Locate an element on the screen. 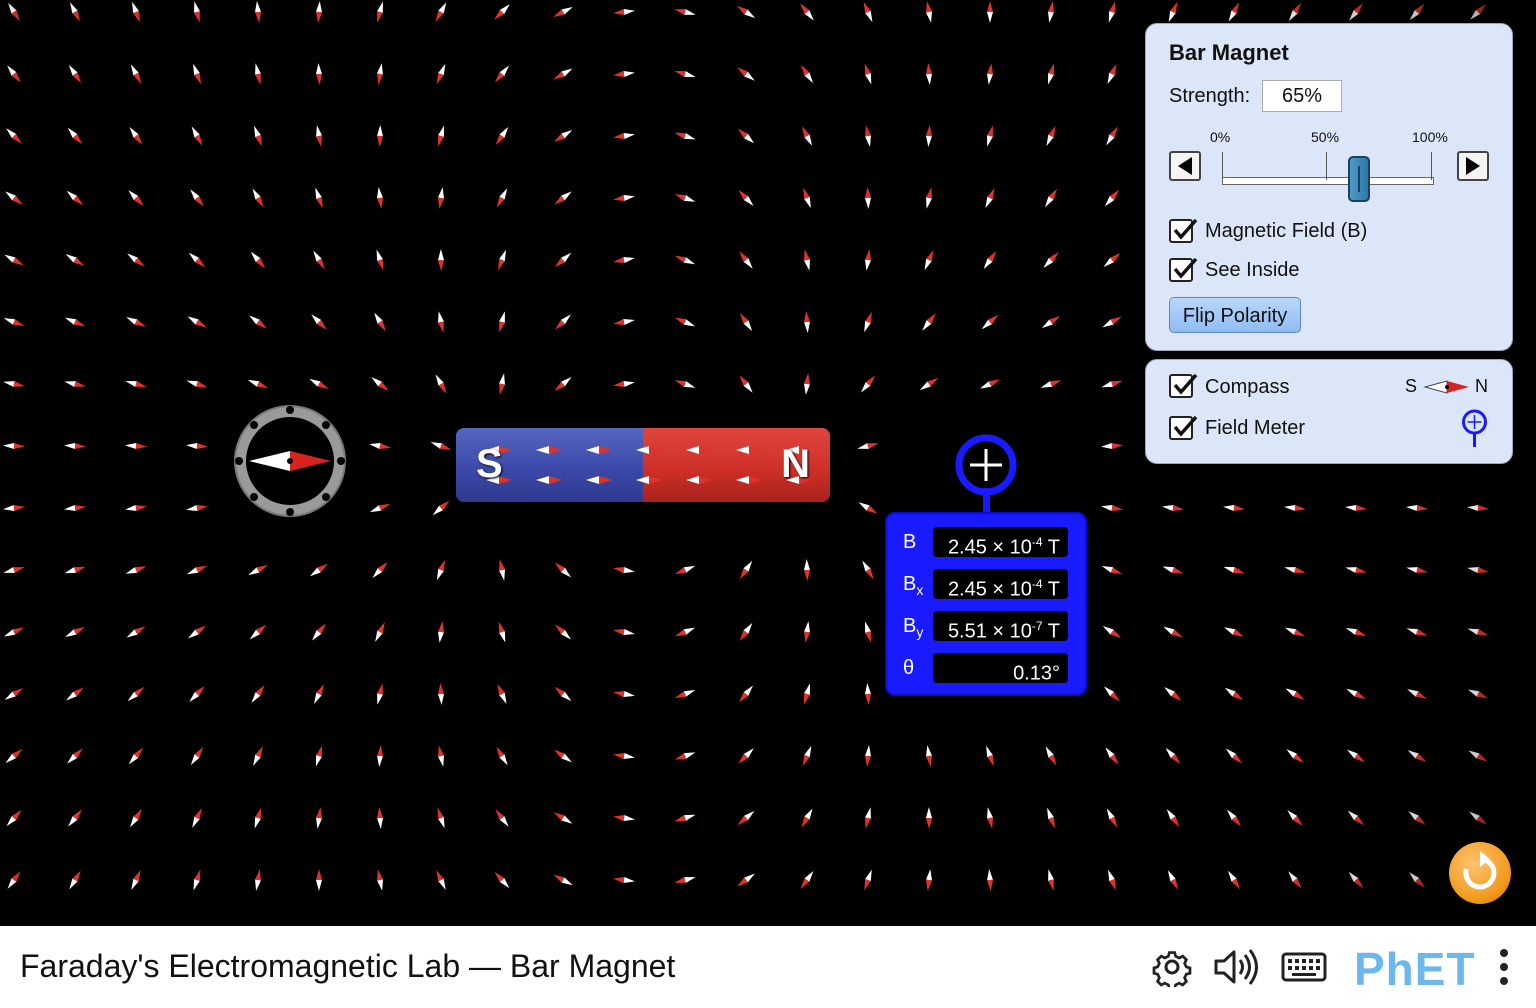  checkmark-icon is located at coordinates (1185, 426).